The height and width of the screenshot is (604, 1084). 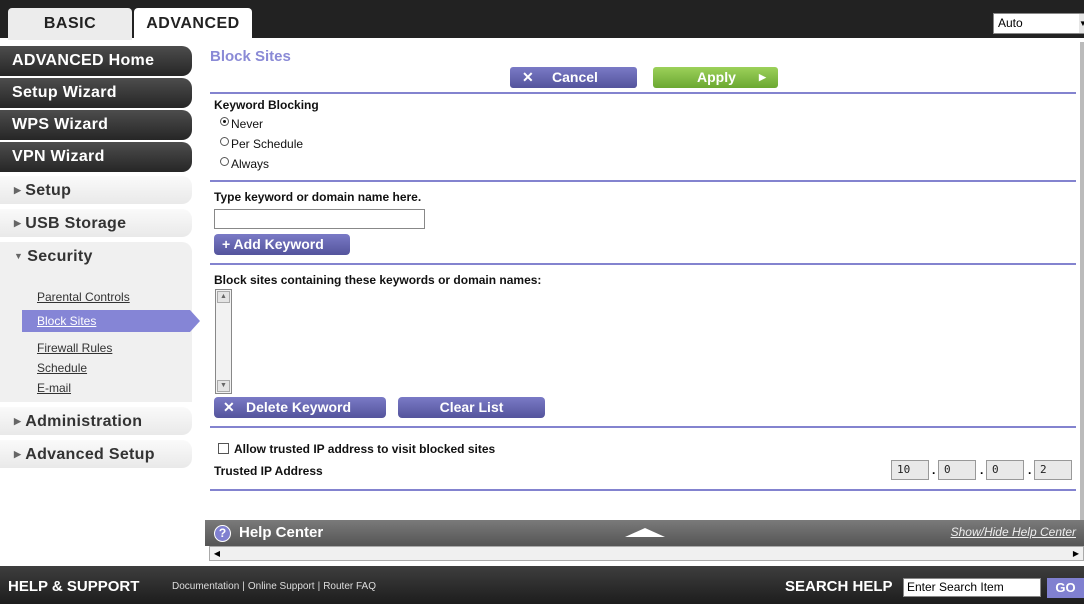 I want to click on radio-per-schedule-label: Per Schedule, so click(x=267, y=144).